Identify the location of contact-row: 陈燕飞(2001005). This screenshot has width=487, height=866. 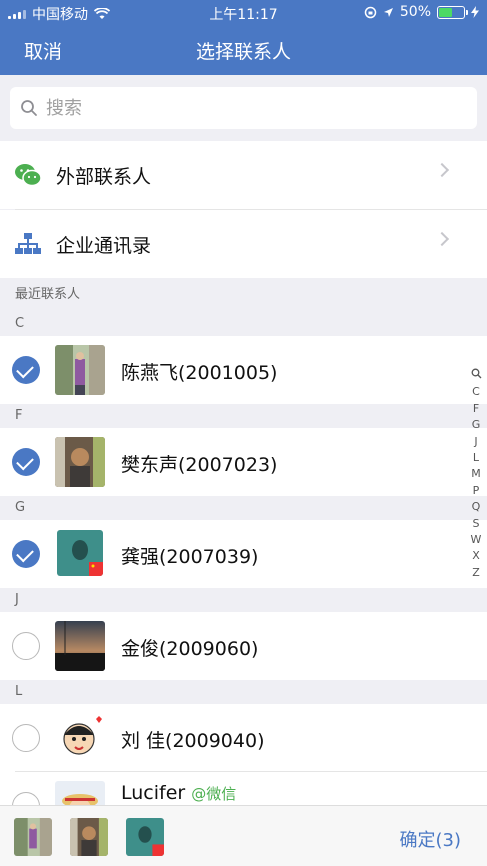
(243, 370).